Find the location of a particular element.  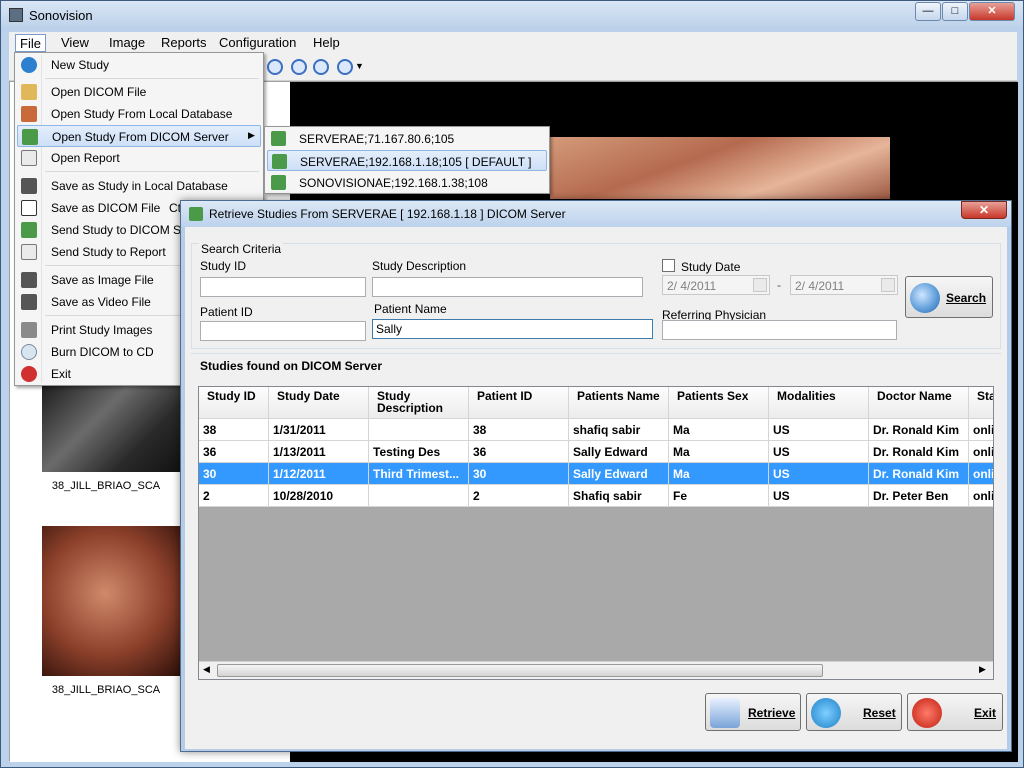

date-to-picker: 2/ 4/2011 is located at coordinates (844, 285).